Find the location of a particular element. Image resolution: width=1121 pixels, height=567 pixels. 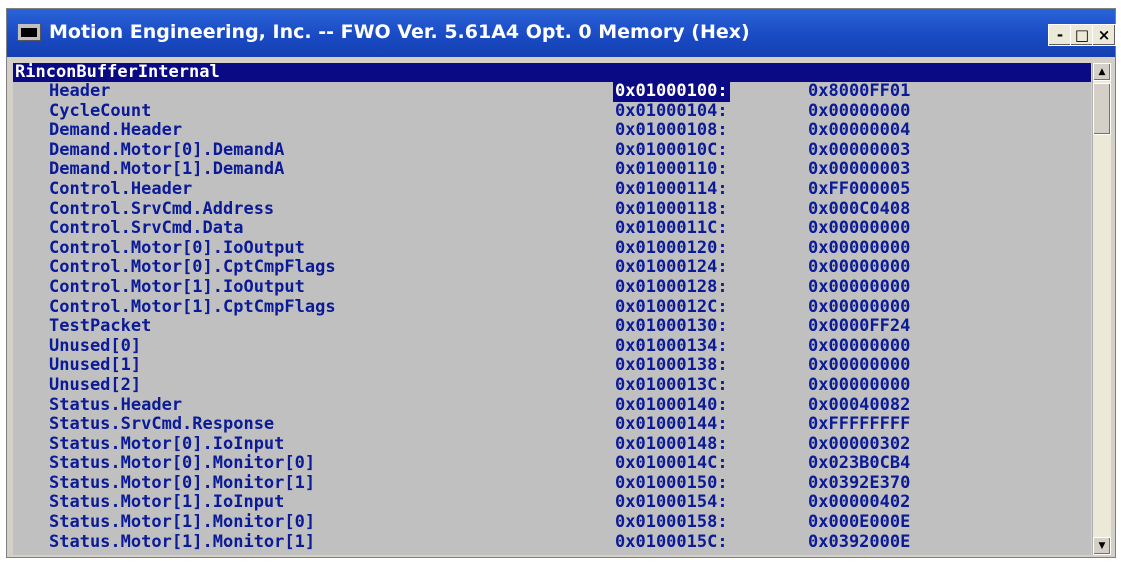

minimize-button: - is located at coordinates (1060, 35).